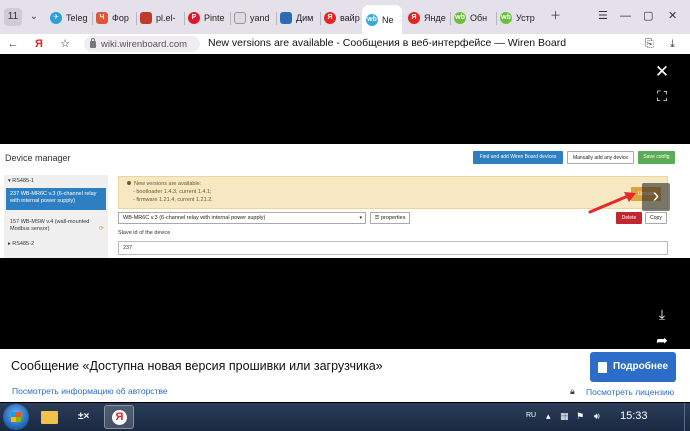  I want to click on license-lock-icon: 🔒︎, so click(572, 391).